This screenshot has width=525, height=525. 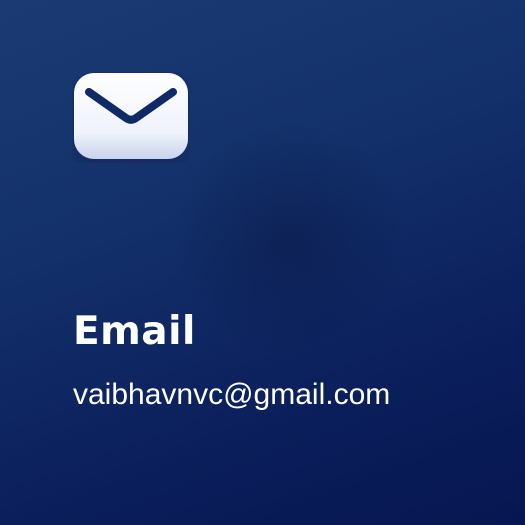 I want to click on email-address-link: vaibhavnvc@gmail.com, so click(x=243, y=394).